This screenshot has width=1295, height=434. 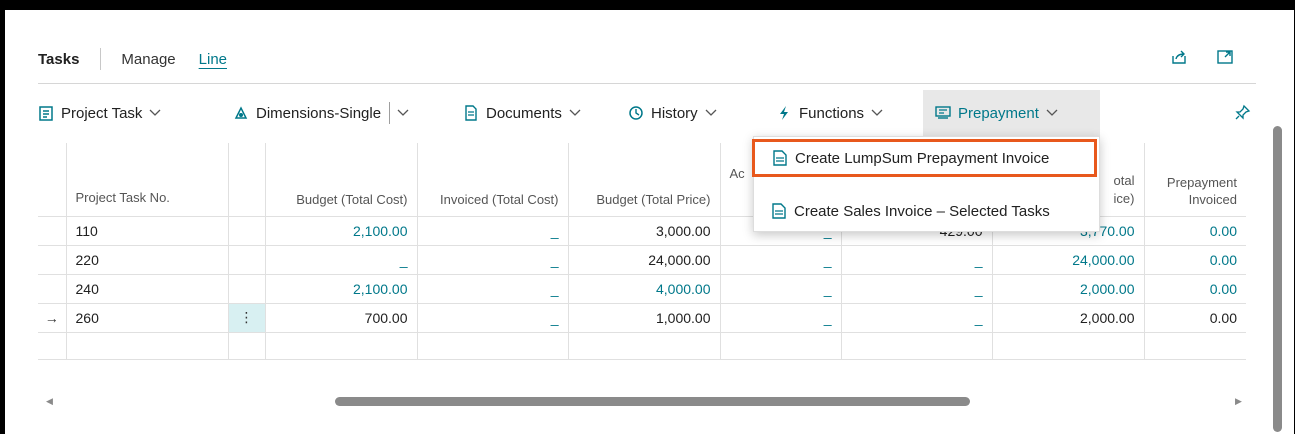 I want to click on dimensions-label: Dimensions-Single, so click(x=319, y=113).